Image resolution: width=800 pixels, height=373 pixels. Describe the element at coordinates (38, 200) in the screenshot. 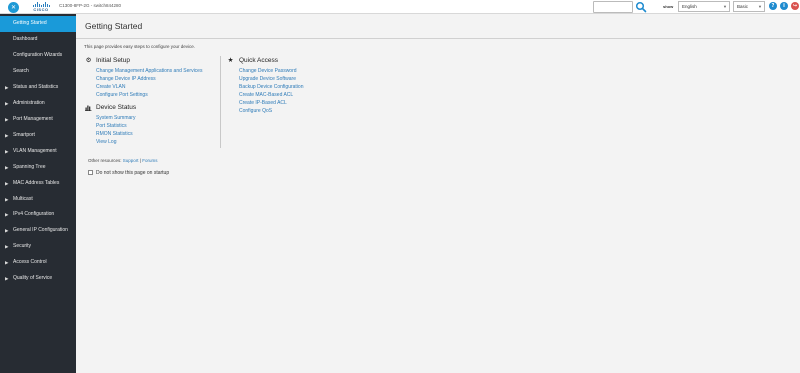

I see `sidebar-item-multicast: ▶ Multicast` at that location.